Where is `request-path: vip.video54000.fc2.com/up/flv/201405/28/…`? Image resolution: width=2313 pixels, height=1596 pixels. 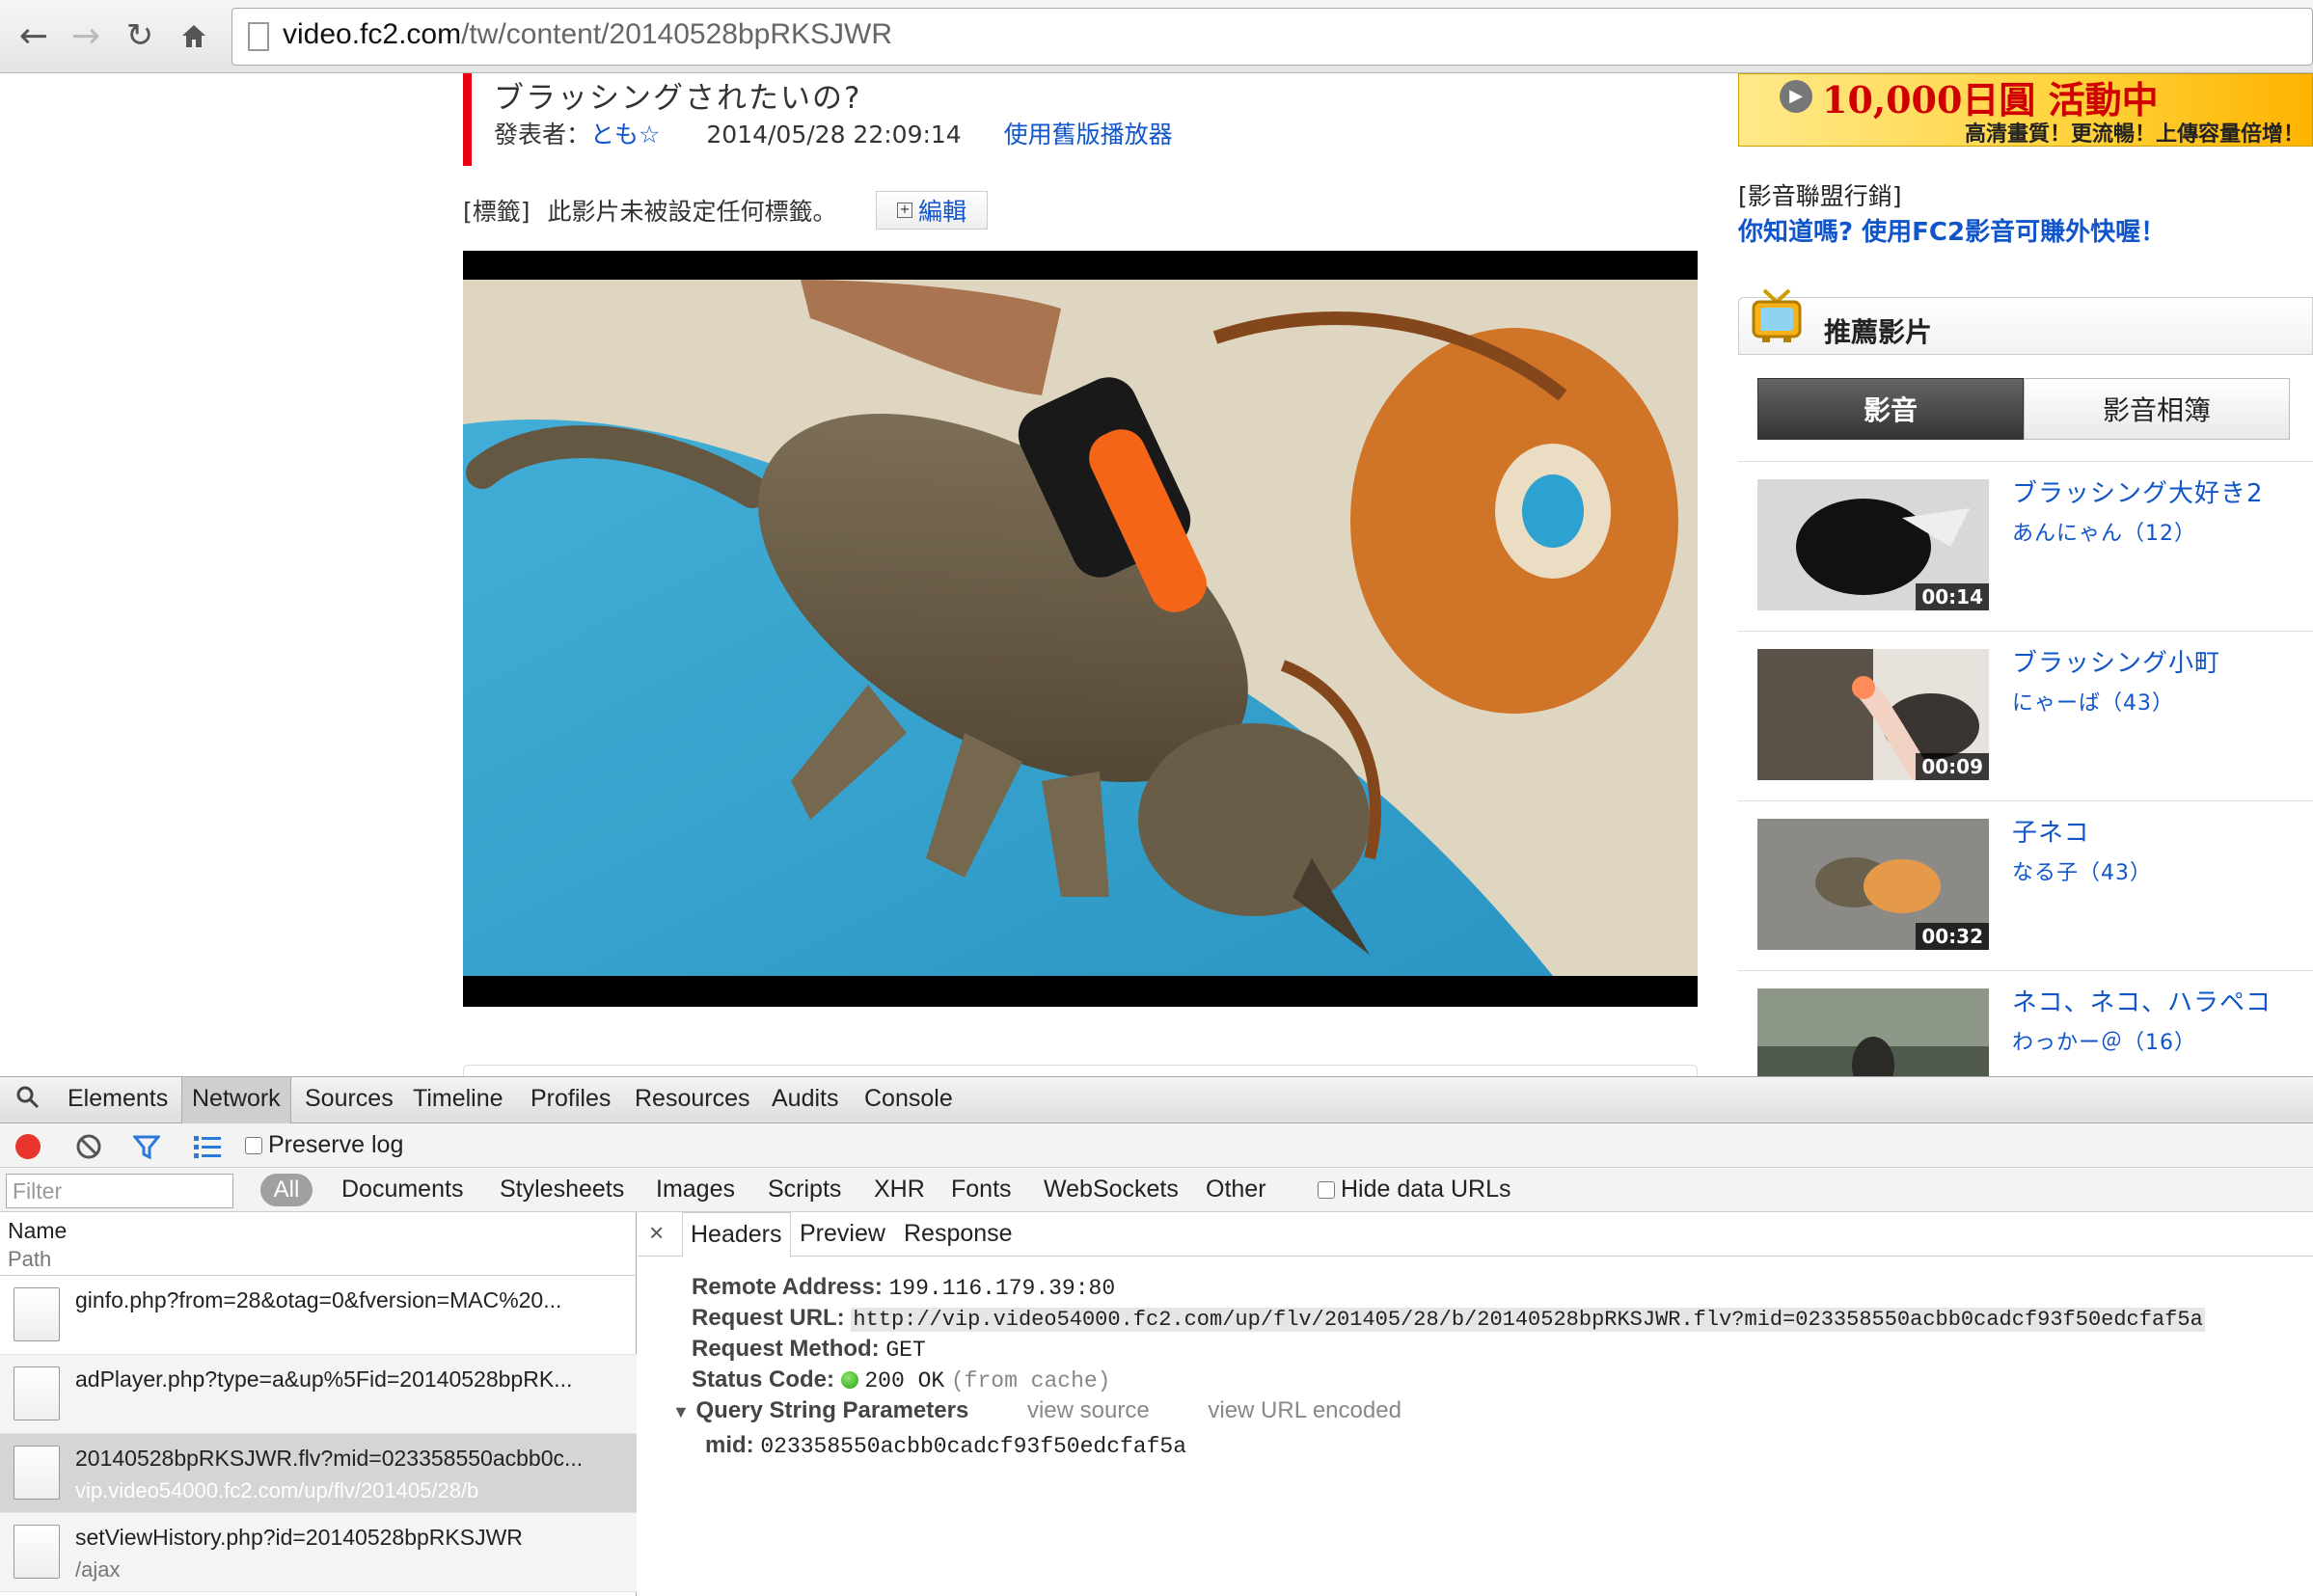
request-path: vip.video54000.fc2.com/up/flv/201405/28/… is located at coordinates (277, 1490).